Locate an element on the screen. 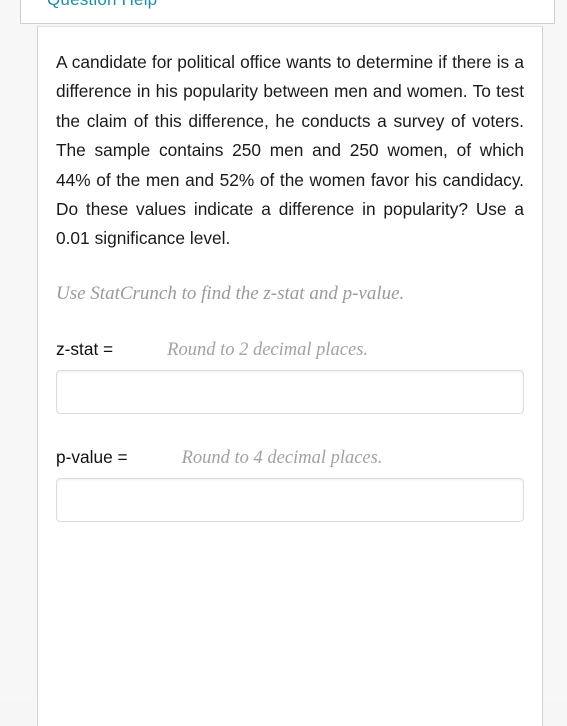  p-value-input is located at coordinates (290, 499).